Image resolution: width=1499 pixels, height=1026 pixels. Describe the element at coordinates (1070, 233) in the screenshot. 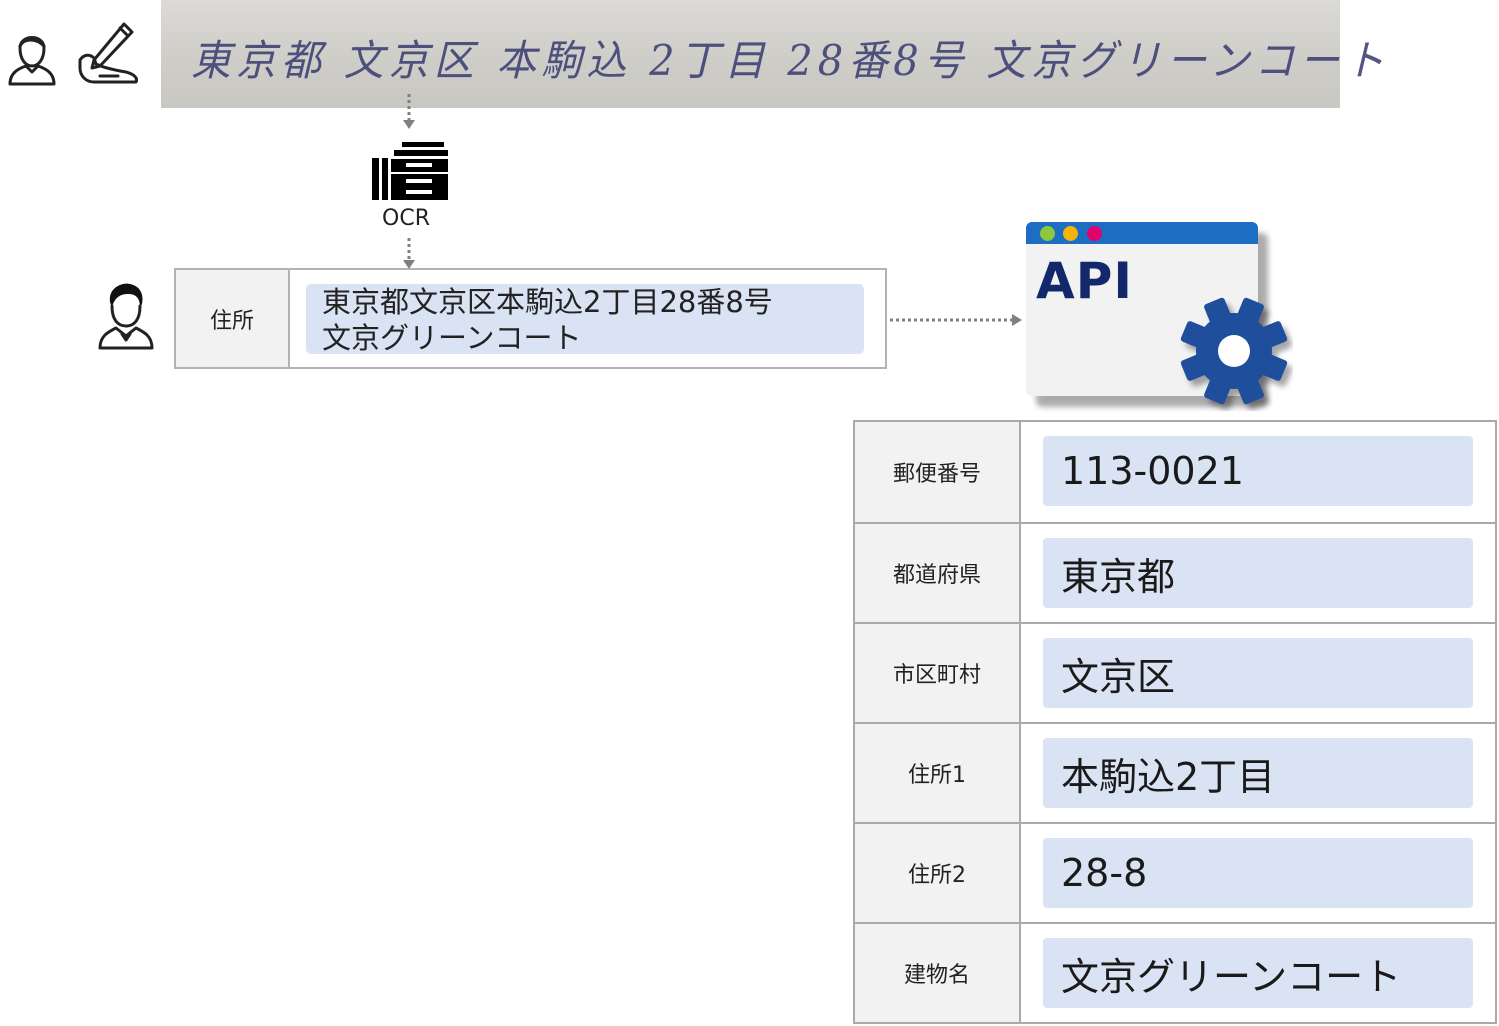

I see `window-dot-yellow` at that location.